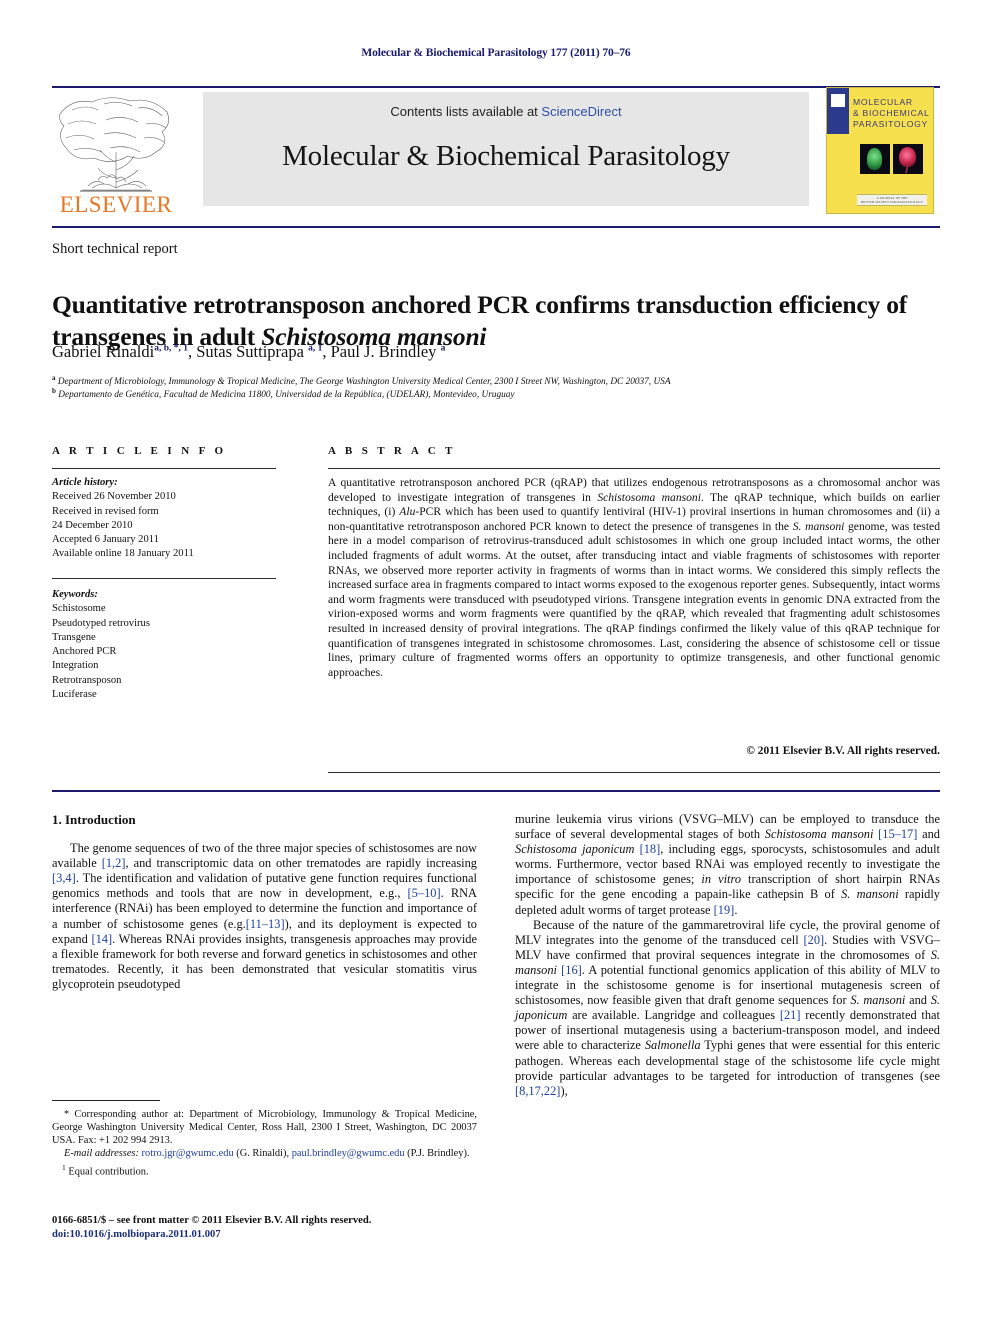 The image size is (992, 1323). What do you see at coordinates (575, 849) in the screenshot?
I see `italic-species: Schistosoma japonicum` at bounding box center [575, 849].